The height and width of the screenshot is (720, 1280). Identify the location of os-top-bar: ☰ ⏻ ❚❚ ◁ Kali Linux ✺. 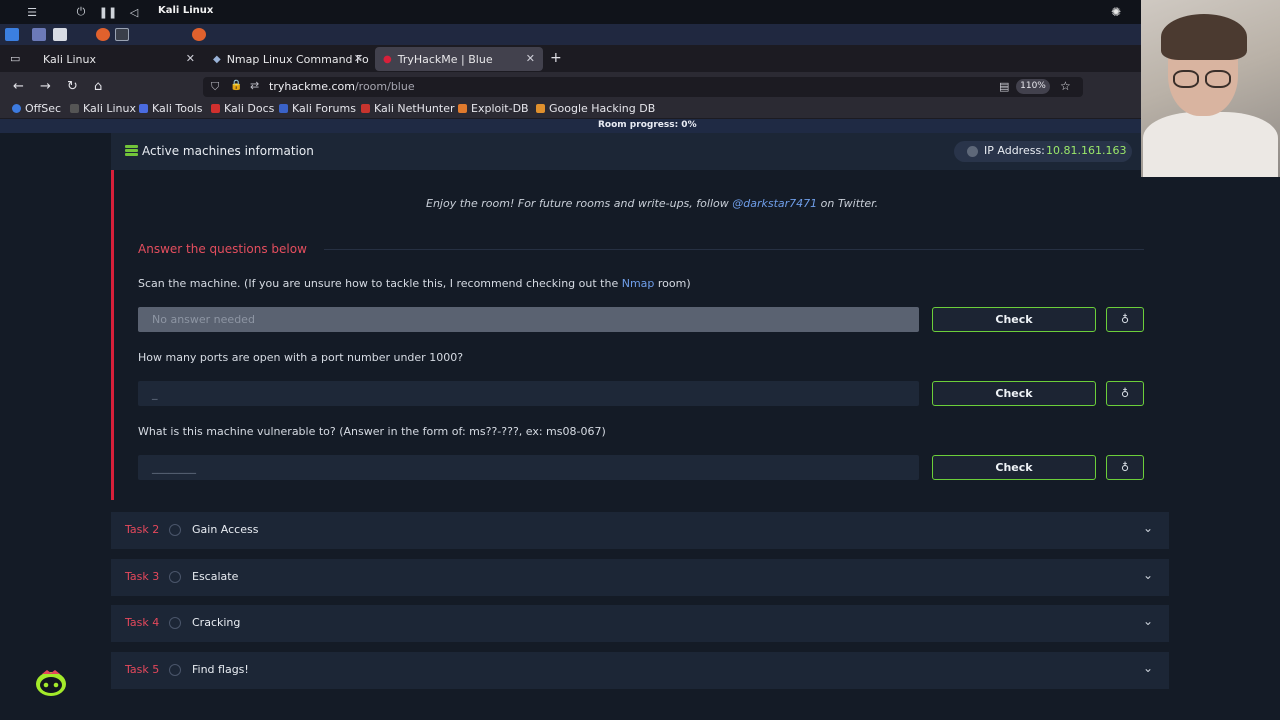
(640, 12).